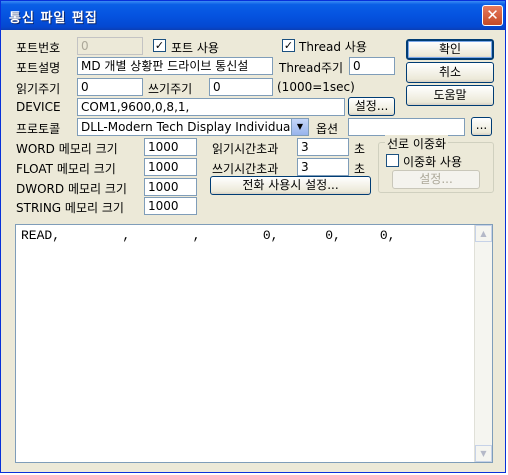  I want to click on string-memory-label: STRING 메모리 크기, so click(70, 208).